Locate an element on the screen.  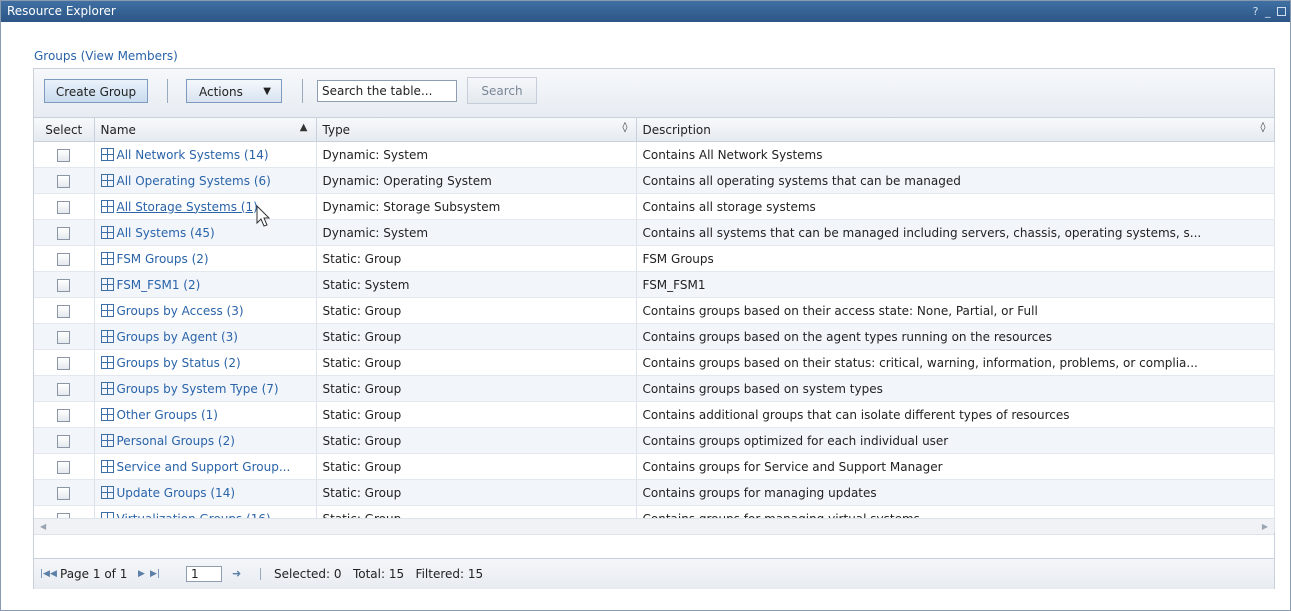
actions-label: Actions is located at coordinates (221, 92).